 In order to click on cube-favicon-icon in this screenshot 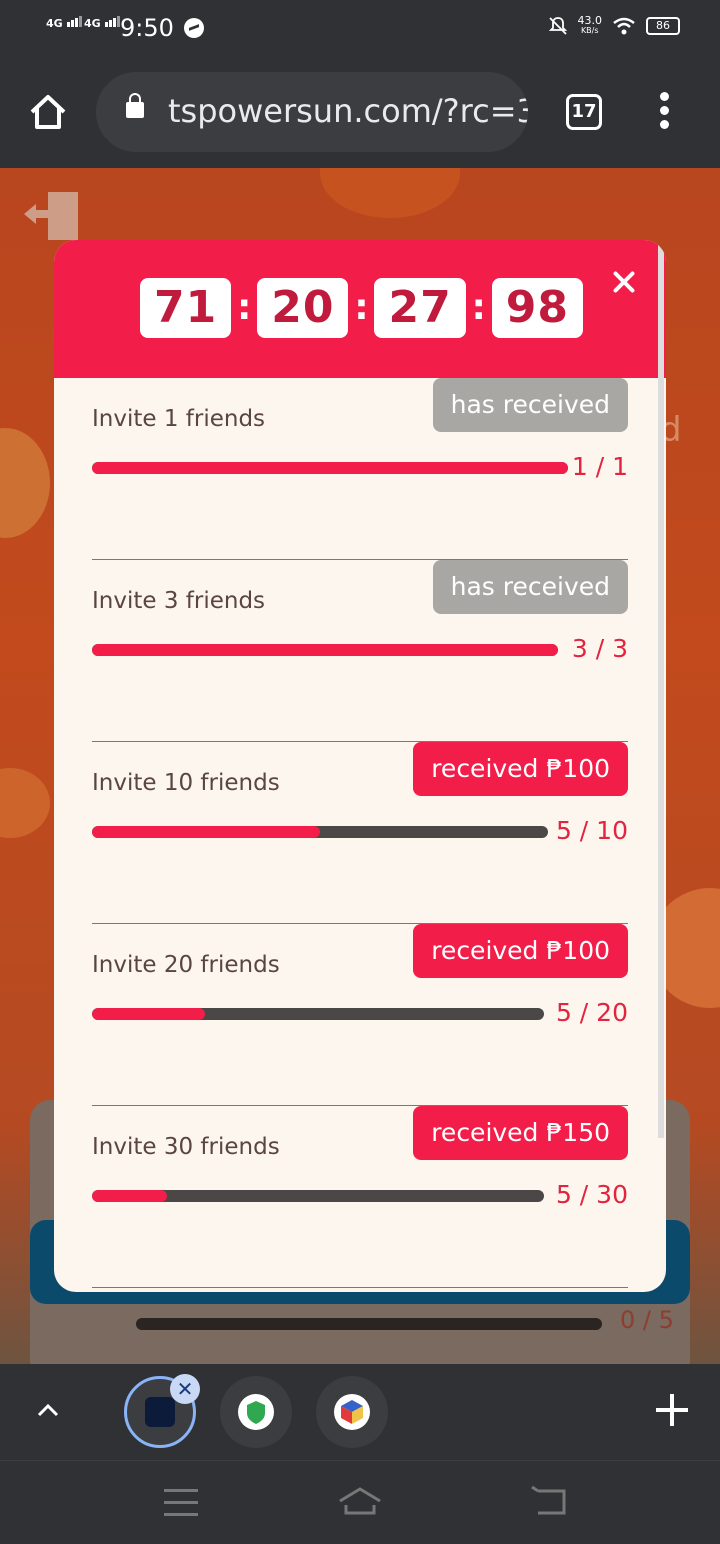, I will do `click(352, 1412)`.